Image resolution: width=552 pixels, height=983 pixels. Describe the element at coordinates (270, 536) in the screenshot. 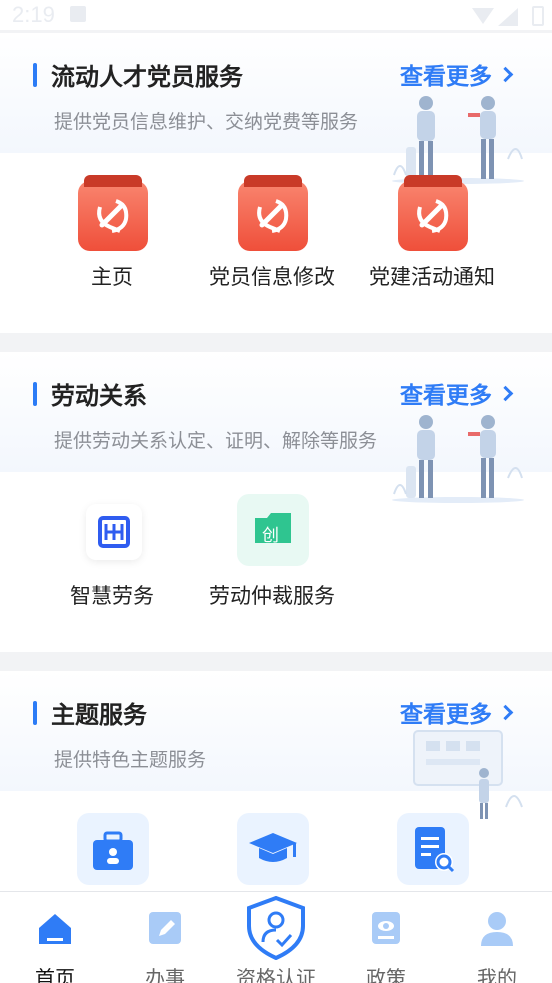

I see `arbitration-badge: 创` at that location.